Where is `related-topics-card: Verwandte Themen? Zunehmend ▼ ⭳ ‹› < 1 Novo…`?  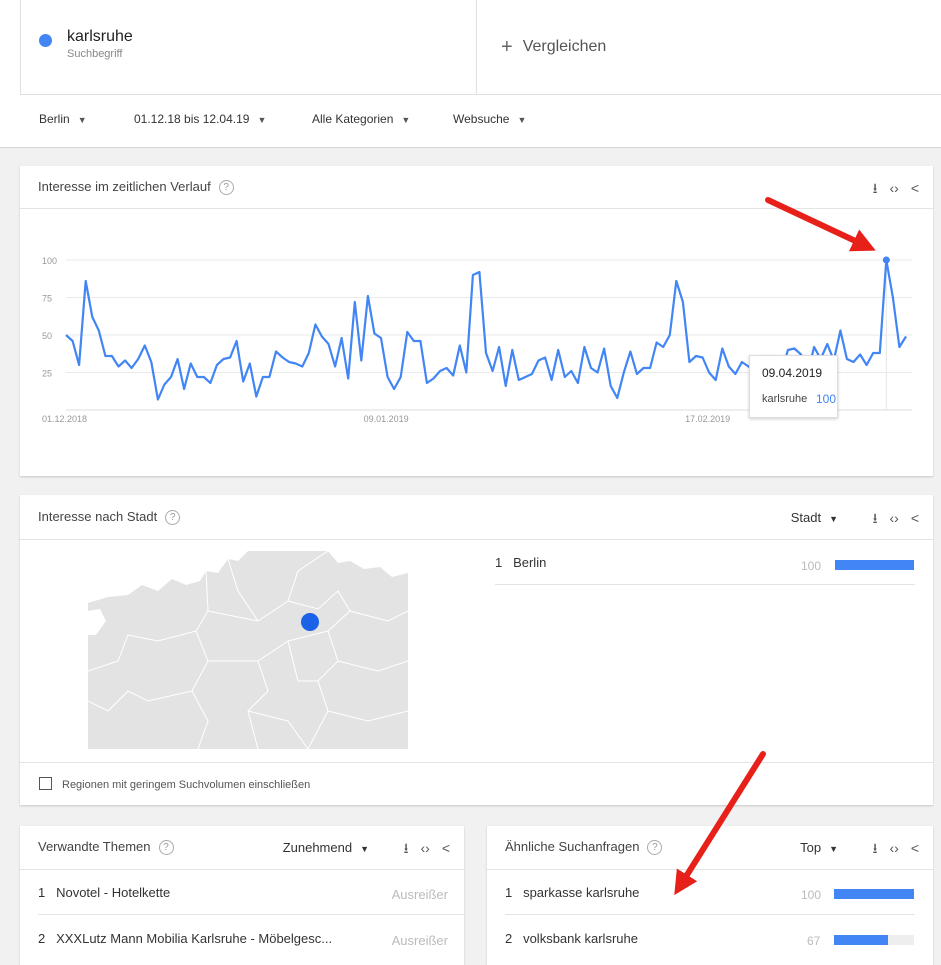 related-topics-card: Verwandte Themen? Zunehmend ▼ ⭳ ‹› < 1 Novo… is located at coordinates (242, 895).